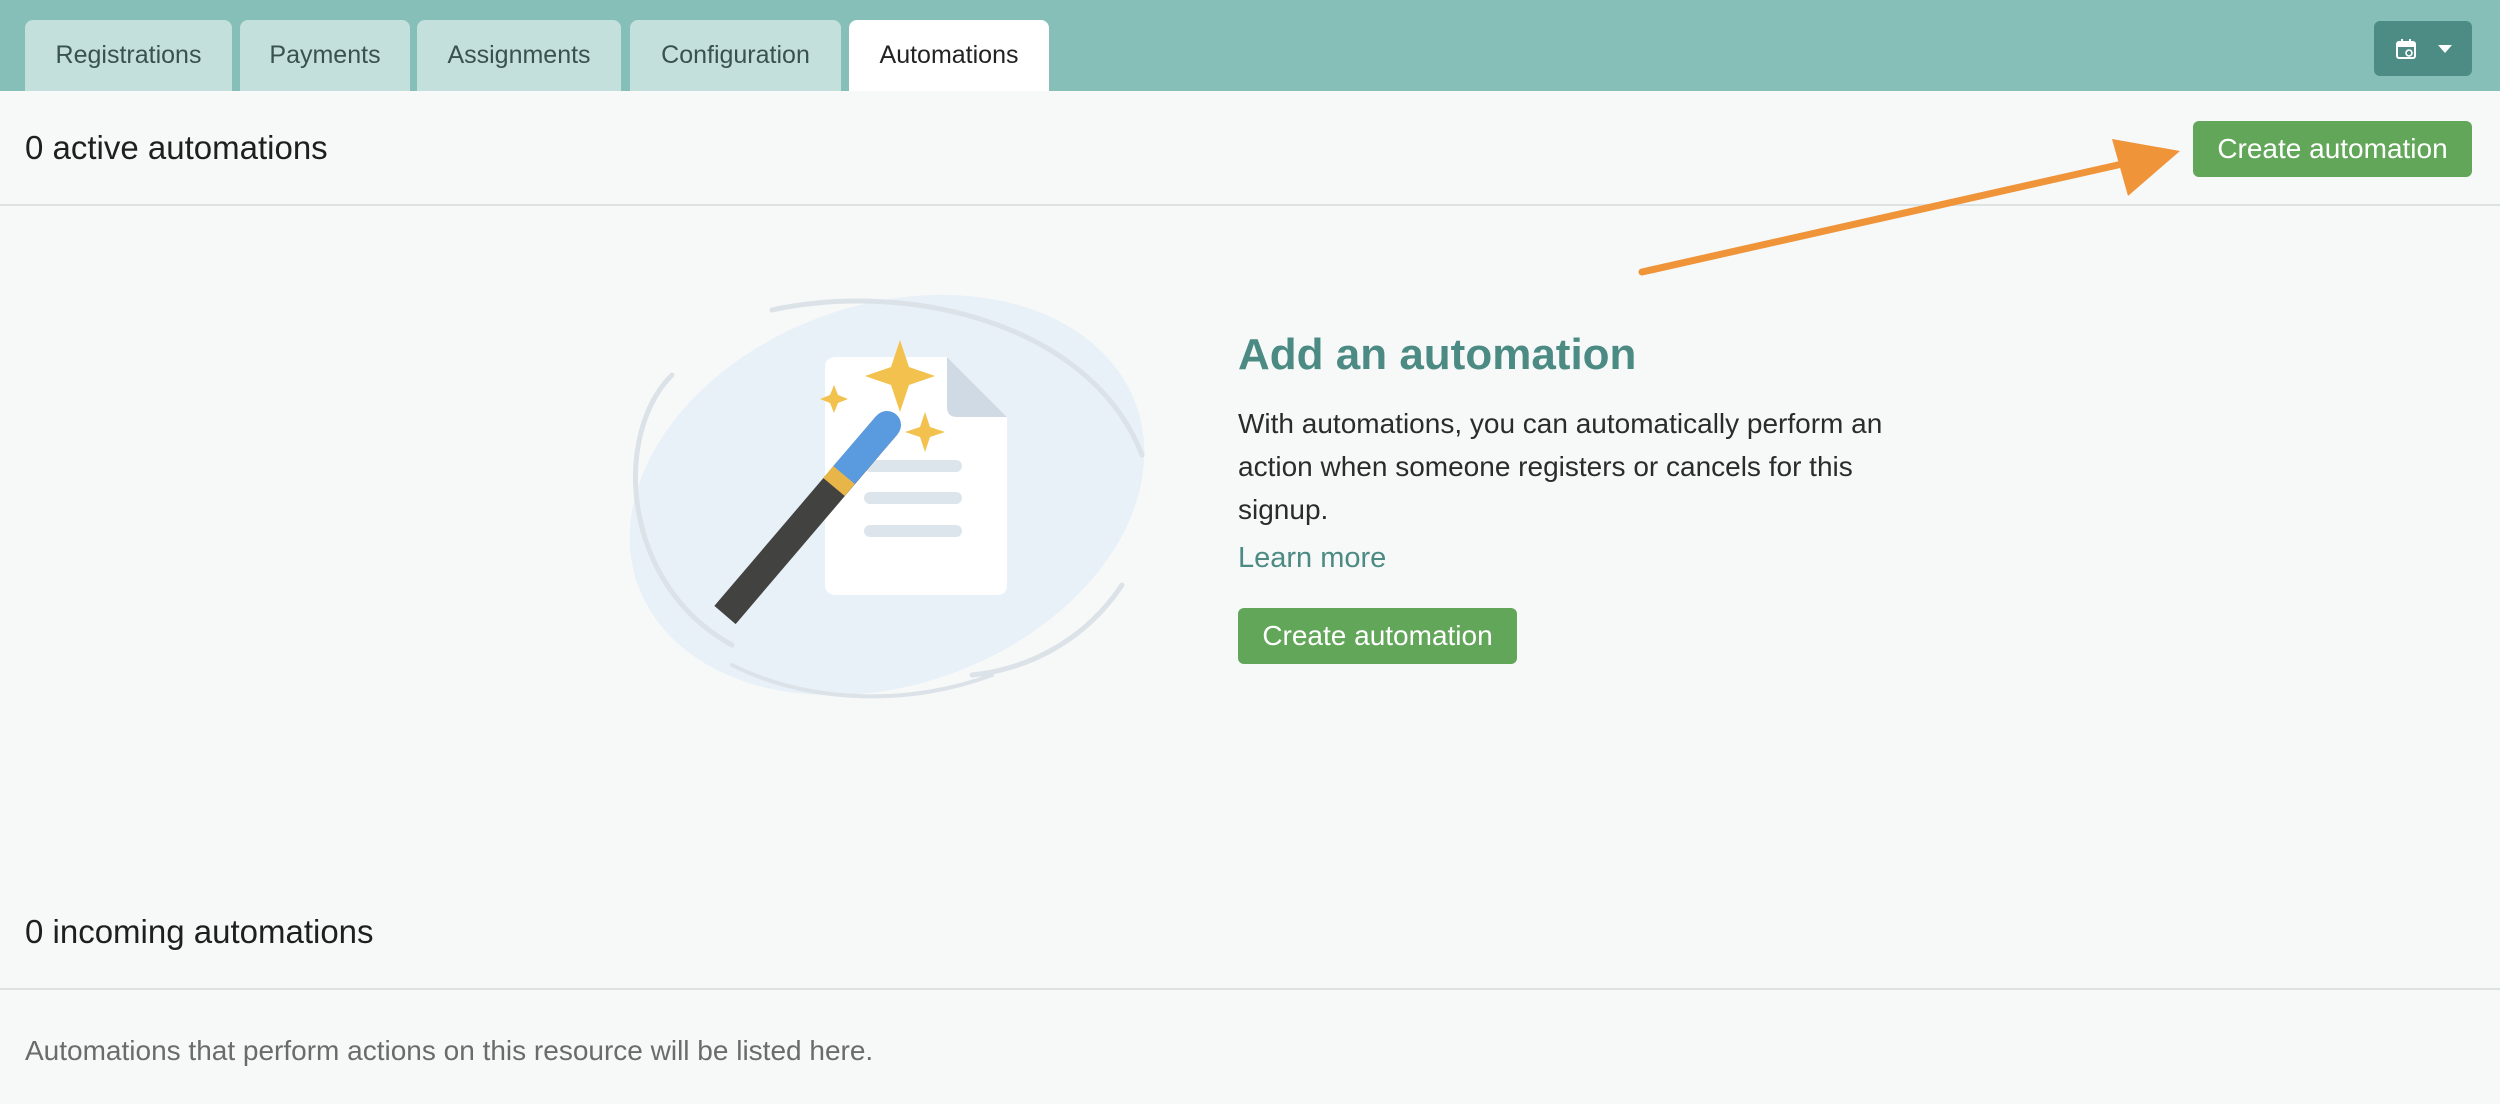 The image size is (2500, 1104). What do you see at coordinates (2423, 48) in the screenshot?
I see `calendar-dropdown-button` at bounding box center [2423, 48].